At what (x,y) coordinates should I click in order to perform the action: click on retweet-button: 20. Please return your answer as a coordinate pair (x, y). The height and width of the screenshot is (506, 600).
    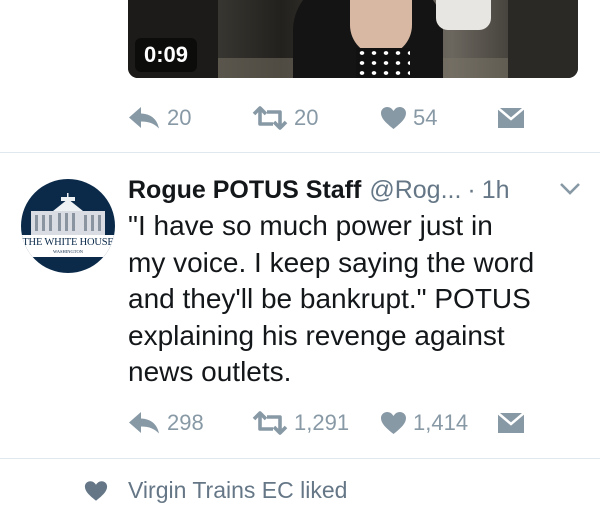
    Looking at the image, I should click on (285, 118).